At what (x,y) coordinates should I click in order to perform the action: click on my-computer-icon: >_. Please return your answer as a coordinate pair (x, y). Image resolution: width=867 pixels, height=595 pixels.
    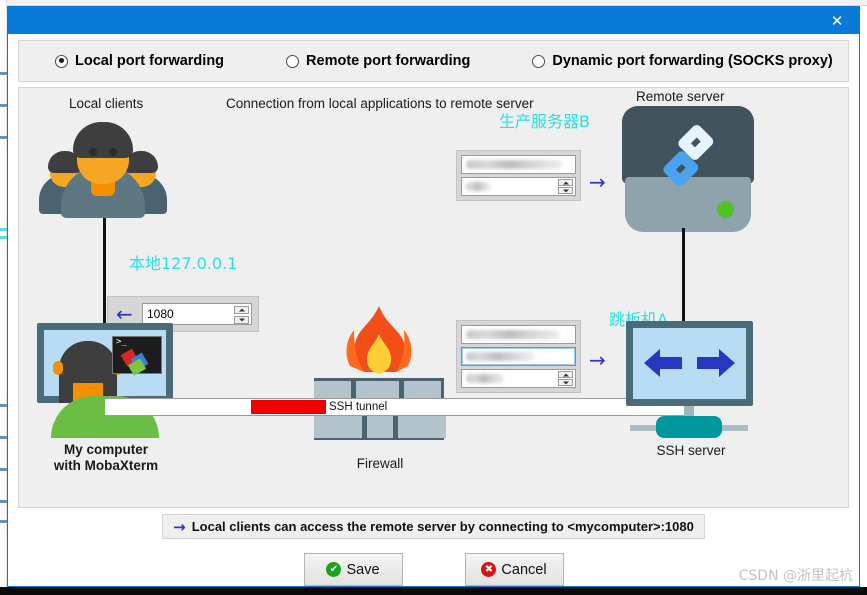
    Looking at the image, I should click on (105, 363).